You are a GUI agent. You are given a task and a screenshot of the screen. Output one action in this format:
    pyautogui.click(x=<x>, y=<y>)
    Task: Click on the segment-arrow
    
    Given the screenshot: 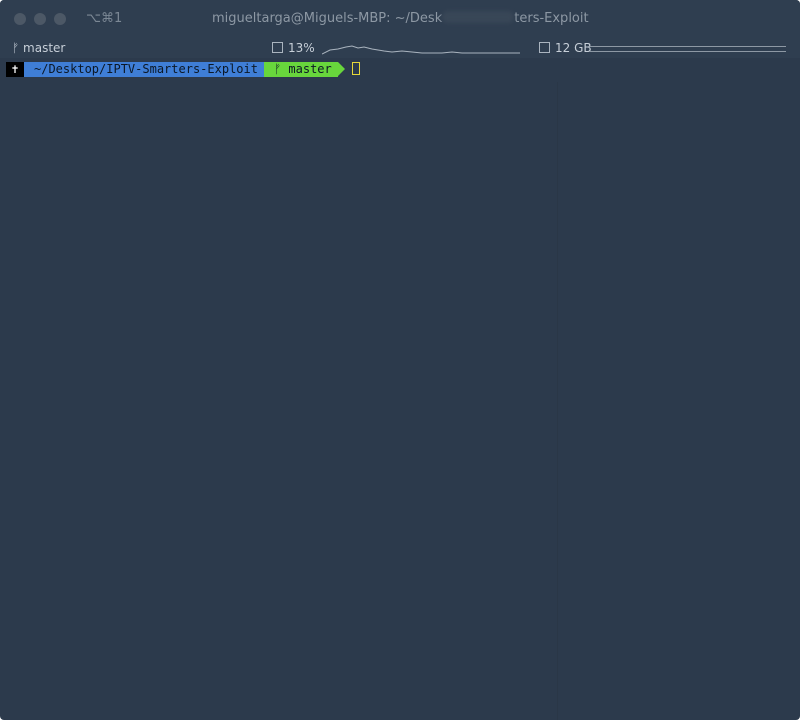 What is the action you would take?
    pyautogui.click(x=341, y=69)
    